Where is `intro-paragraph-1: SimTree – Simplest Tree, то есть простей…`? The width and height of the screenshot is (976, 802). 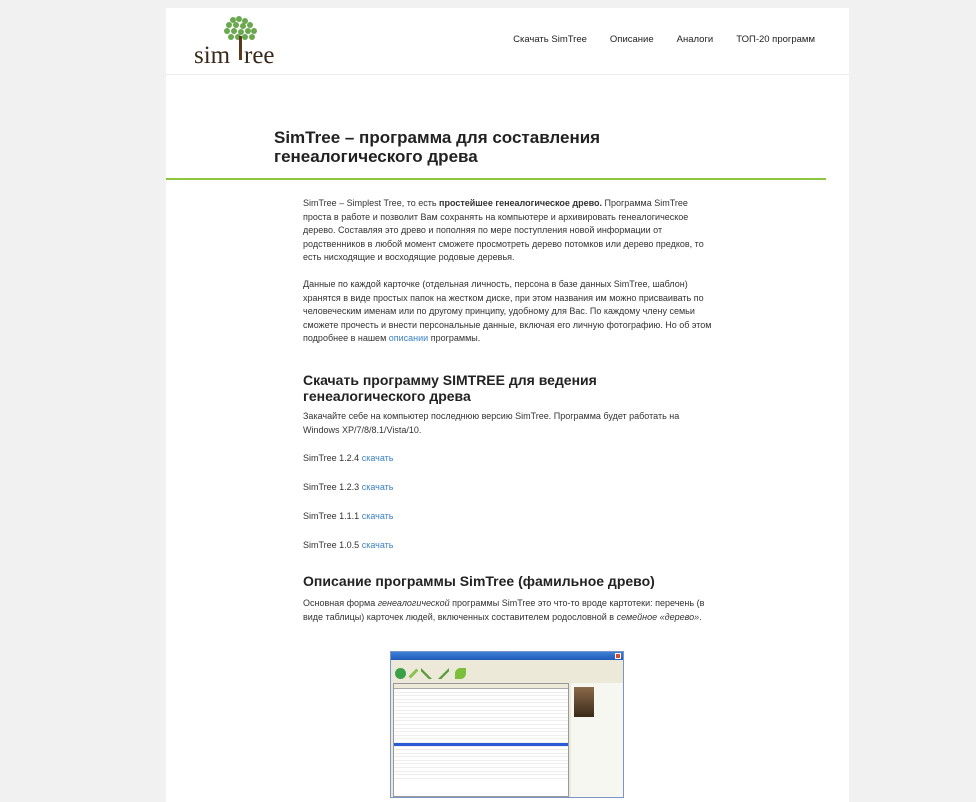
intro-paragraph-1: SimTree – Simplest Tree, то есть простей… is located at coordinates (509, 231).